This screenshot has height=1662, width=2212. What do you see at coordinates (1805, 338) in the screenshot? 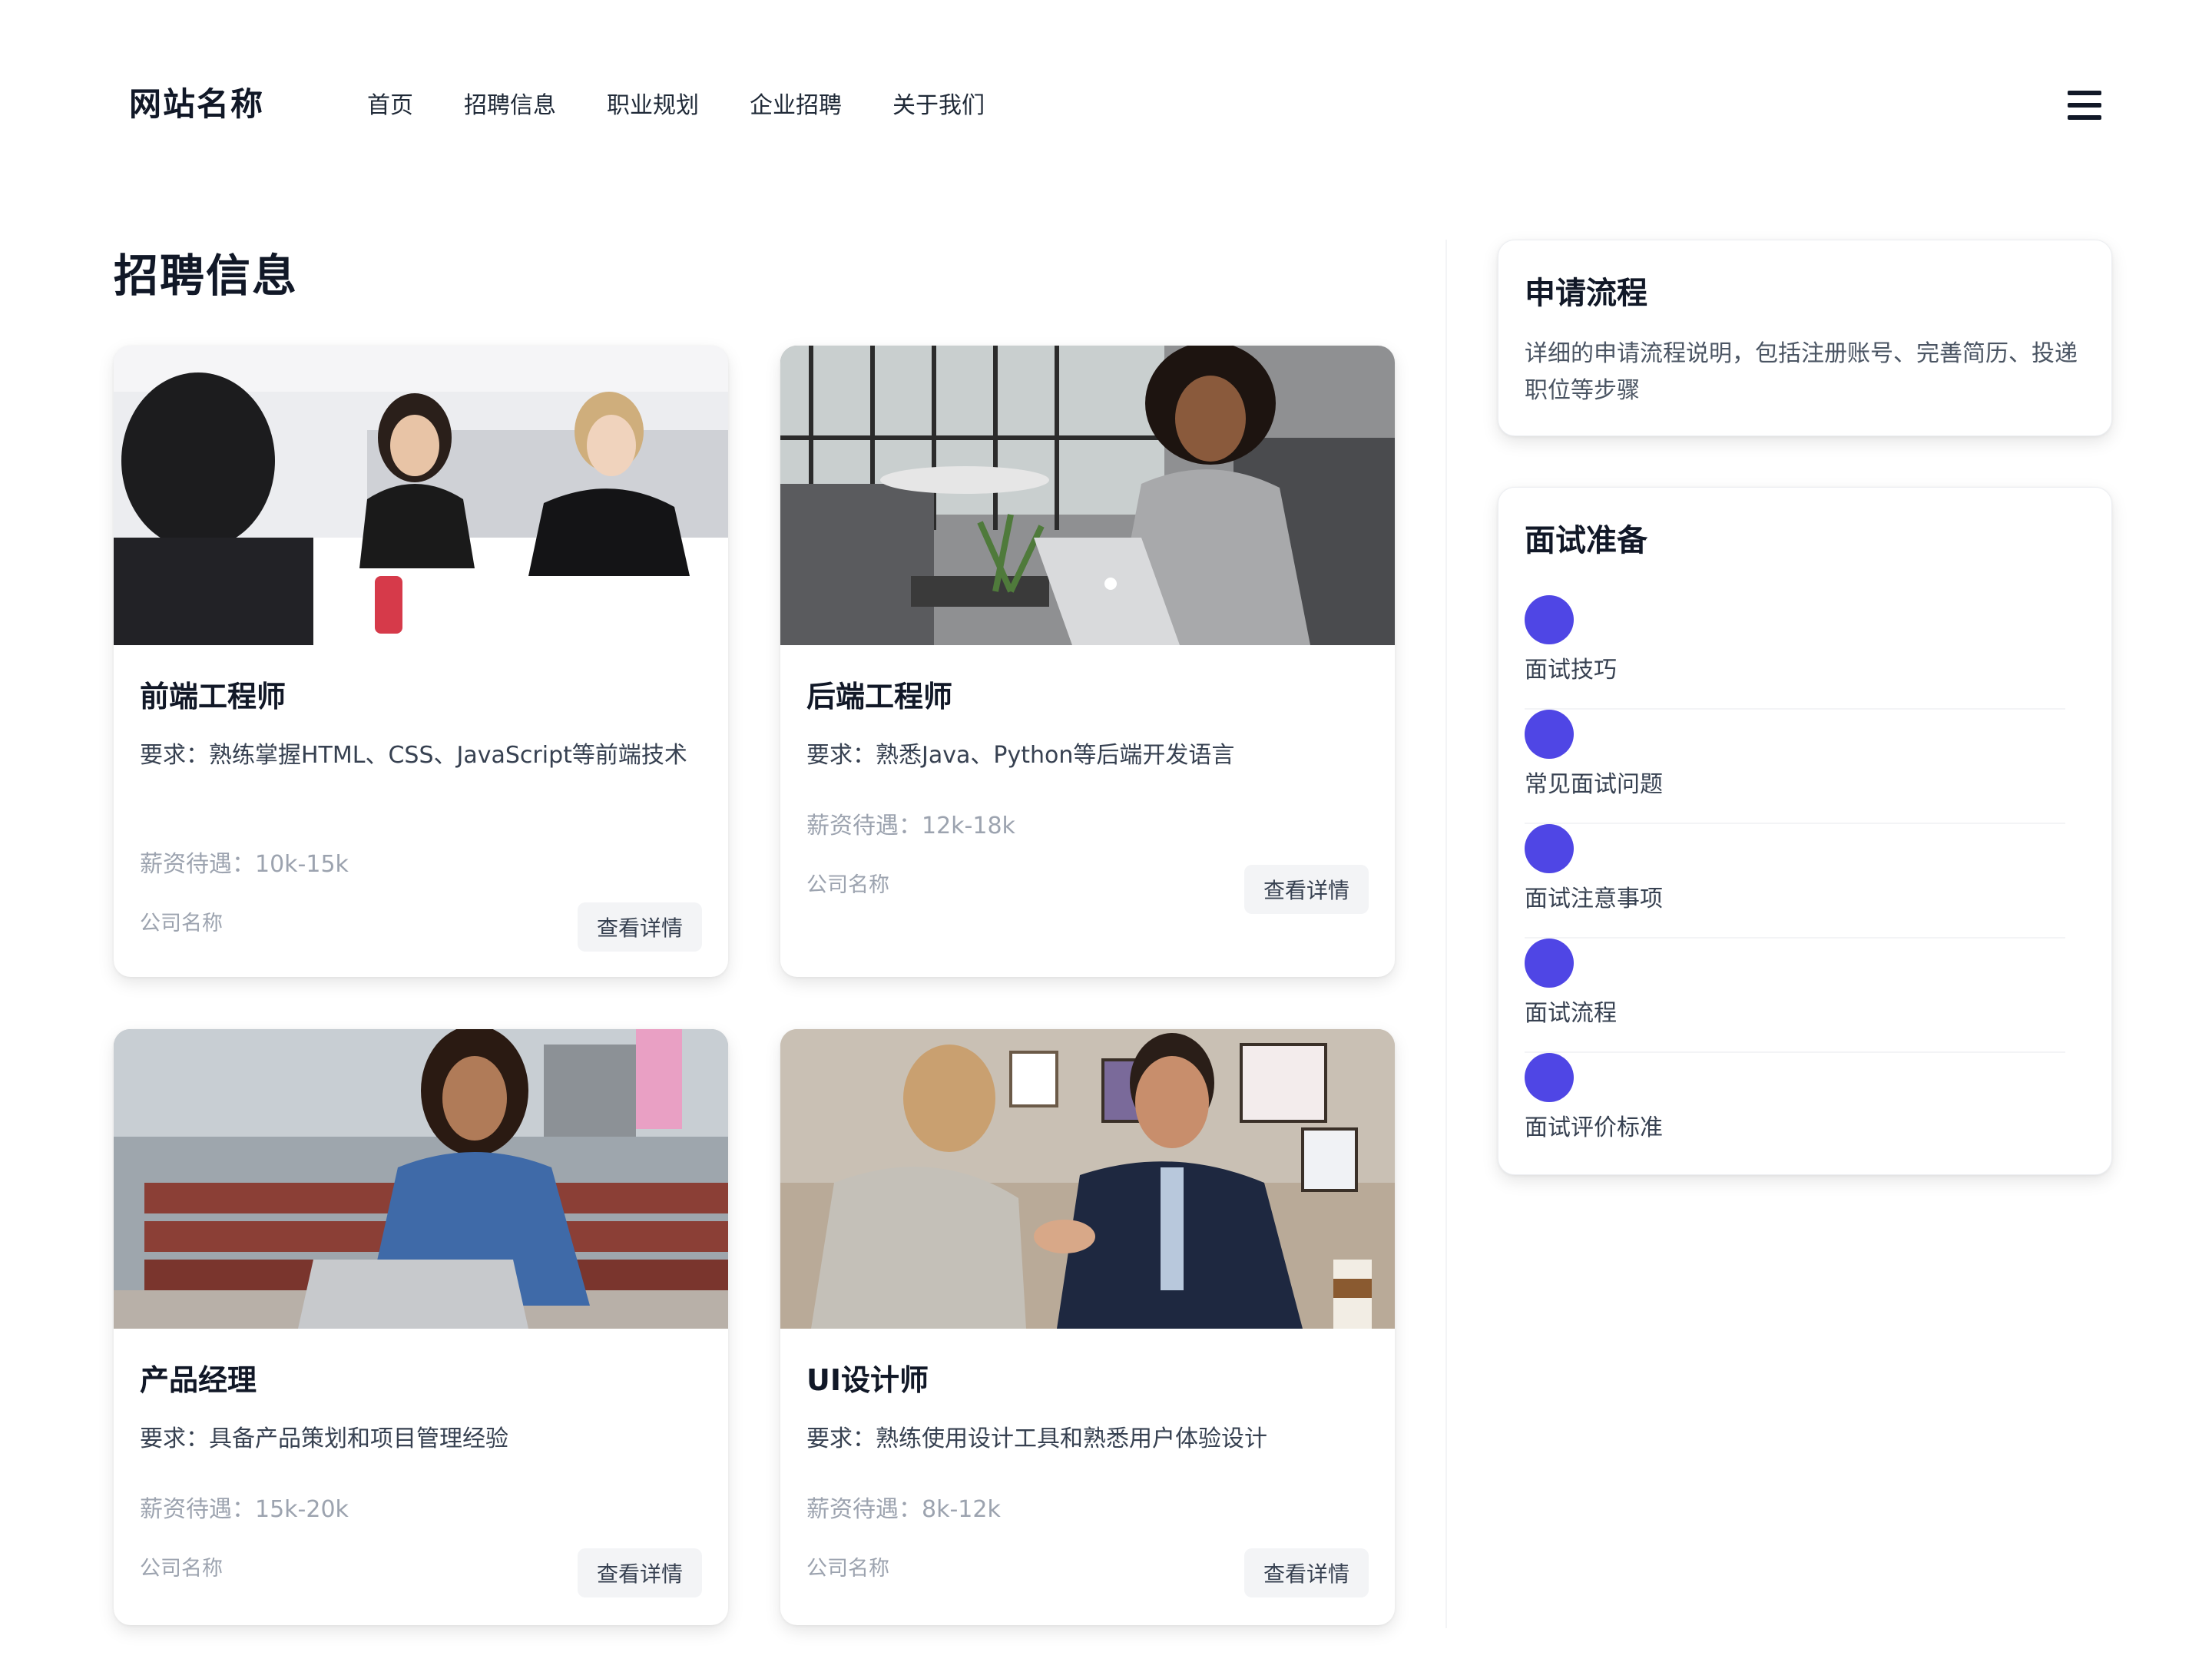
I see `application-process-card: 申请流程 详细的申请流程说明，包括注册账号、完善简历、投递职位等步骤` at bounding box center [1805, 338].